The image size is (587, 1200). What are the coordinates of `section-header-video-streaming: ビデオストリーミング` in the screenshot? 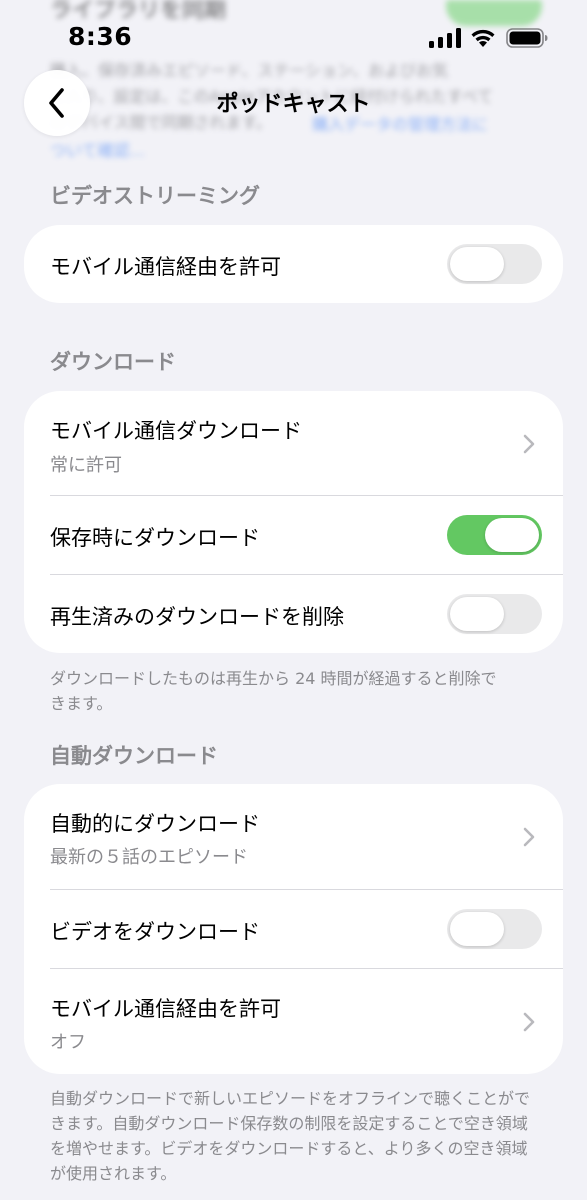 It's located at (155, 196).